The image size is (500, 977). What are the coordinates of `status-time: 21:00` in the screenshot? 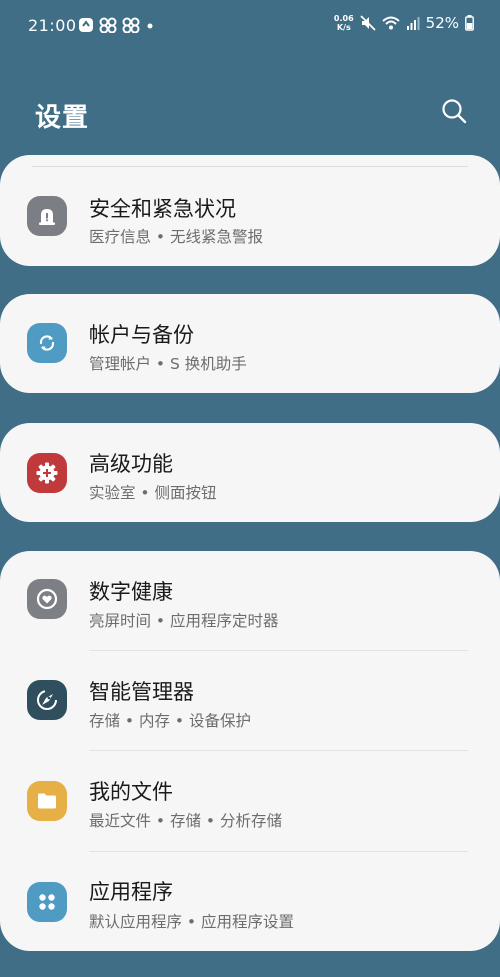 It's located at (52, 25).